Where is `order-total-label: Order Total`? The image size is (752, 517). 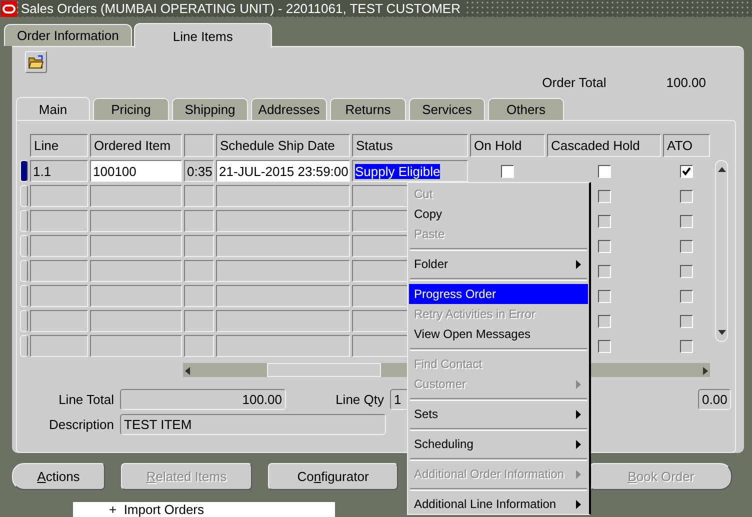
order-total-label: Order Total is located at coordinates (574, 82).